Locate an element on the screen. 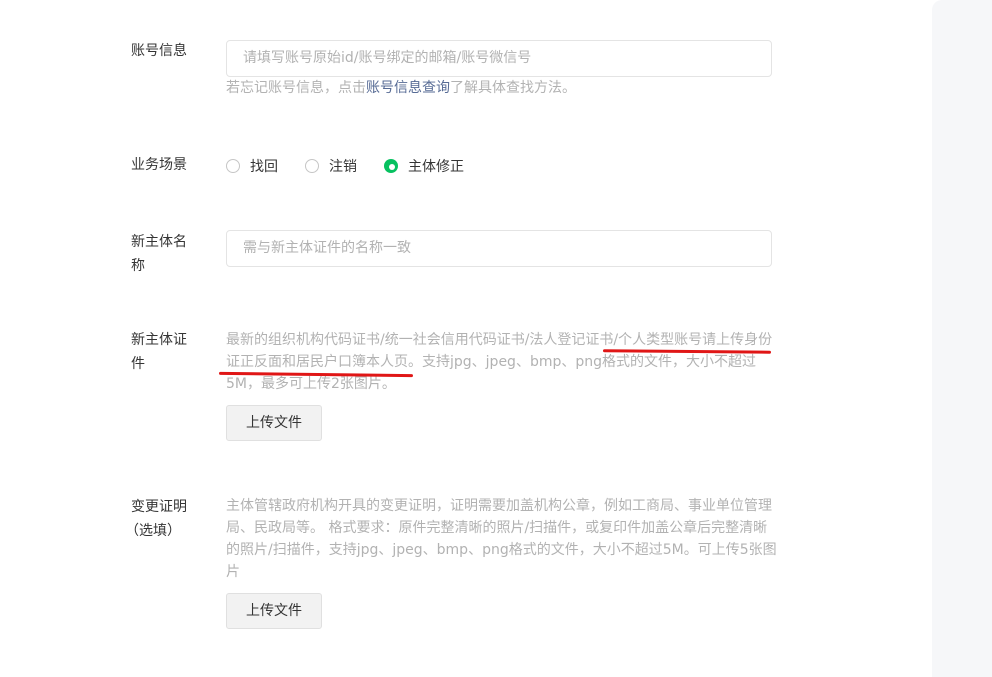 The width and height of the screenshot is (992, 677). business-scene-radio-group: 找回 注销 主体修正 is located at coordinates (358, 166).